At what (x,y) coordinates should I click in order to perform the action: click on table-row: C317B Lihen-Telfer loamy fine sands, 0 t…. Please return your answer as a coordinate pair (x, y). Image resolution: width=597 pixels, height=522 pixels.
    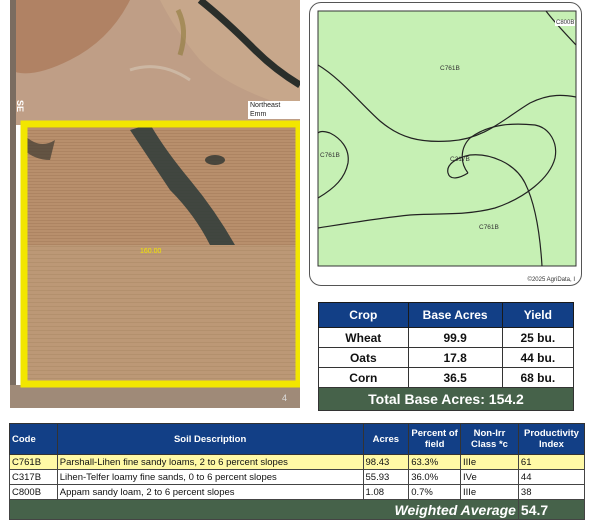
    Looking at the image, I should click on (297, 477).